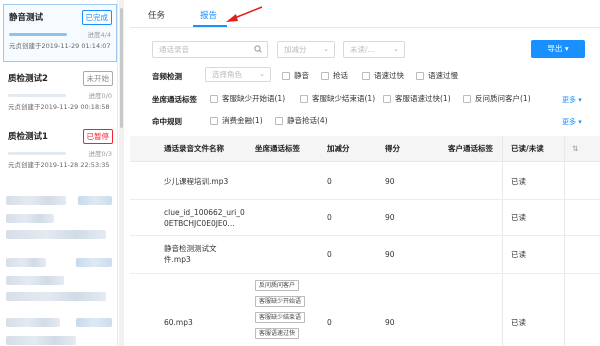 The width and height of the screenshot is (600, 346). I want to click on score-select: 加减分 ⌄, so click(306, 49).